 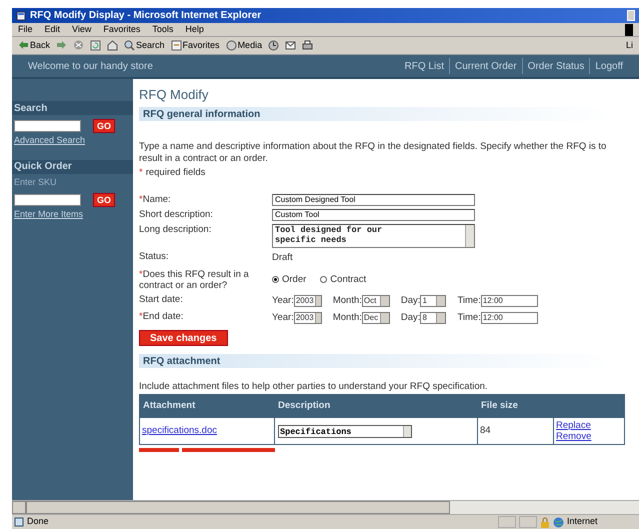 What do you see at coordinates (175, 230) in the screenshot?
I see `field-label: Long description:` at bounding box center [175, 230].